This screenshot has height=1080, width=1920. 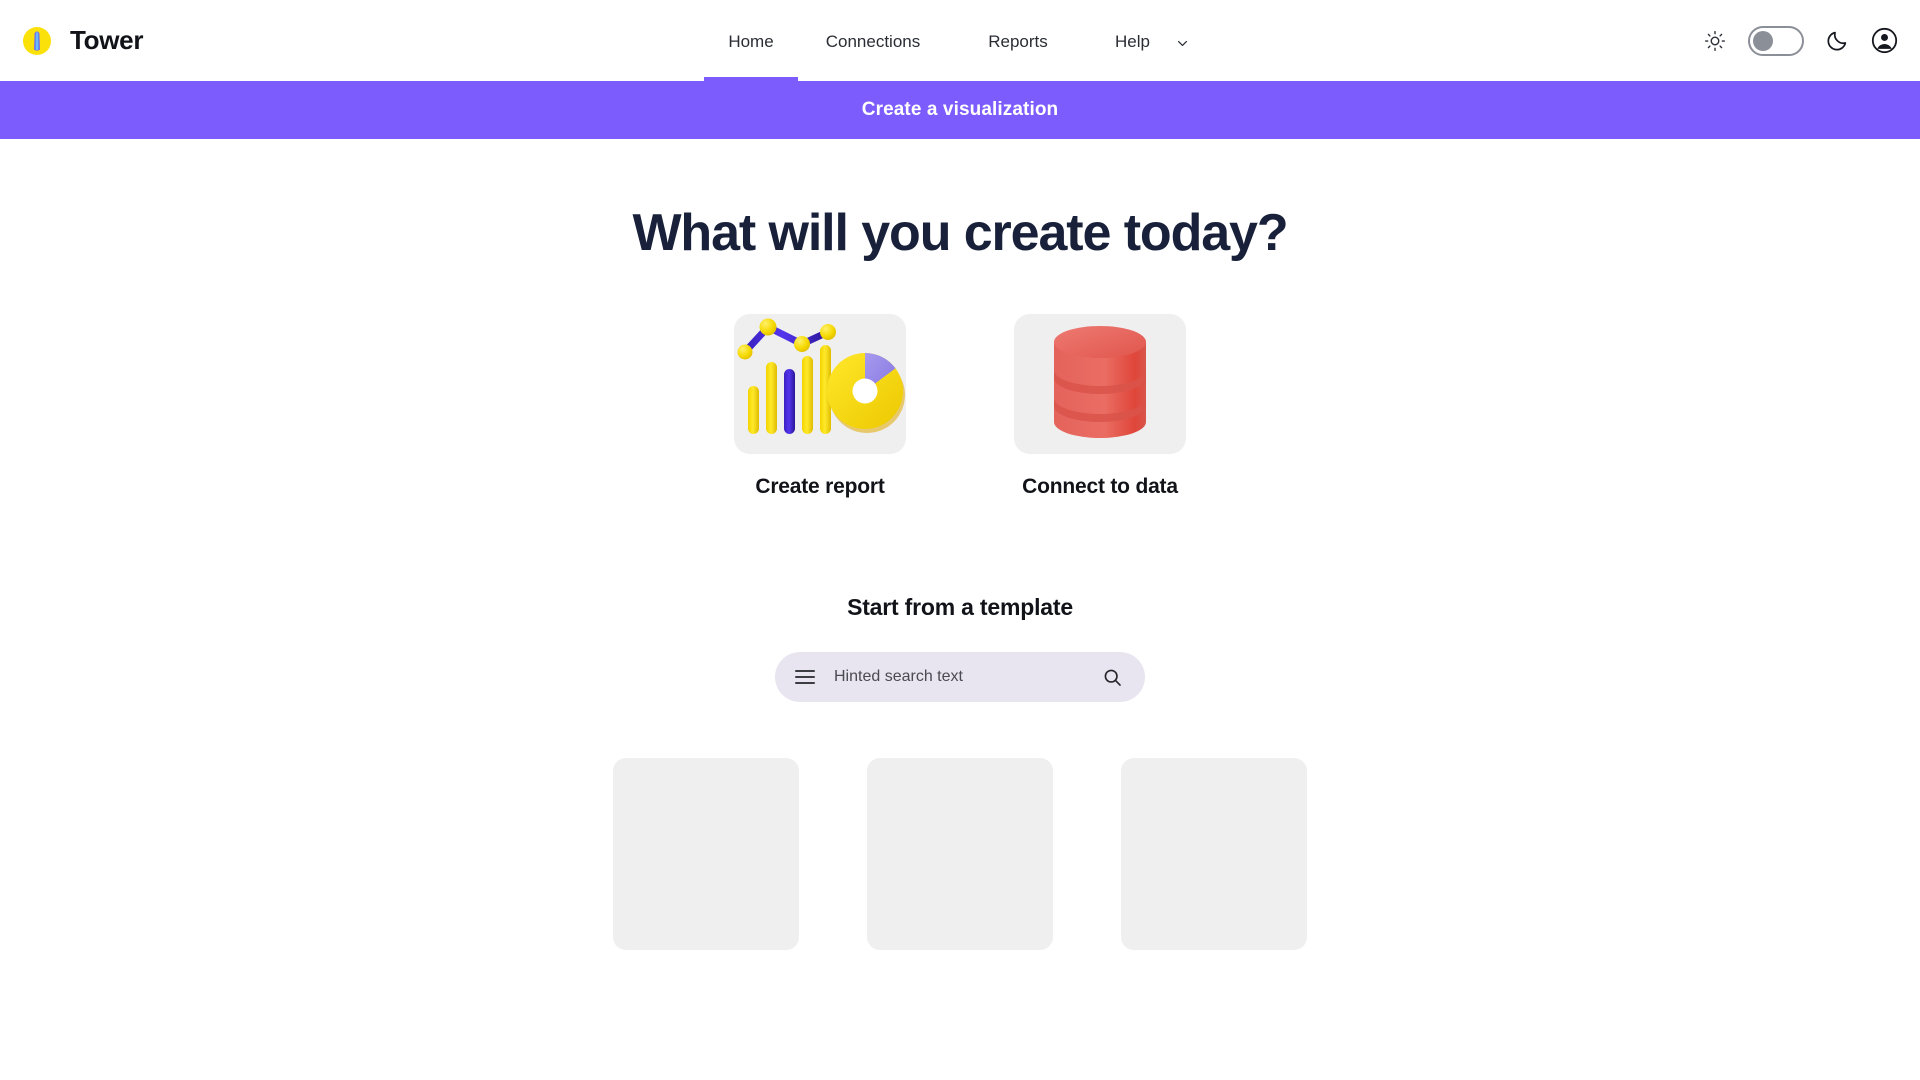 I want to click on nav-item-connections: Connections, so click(x=873, y=40).